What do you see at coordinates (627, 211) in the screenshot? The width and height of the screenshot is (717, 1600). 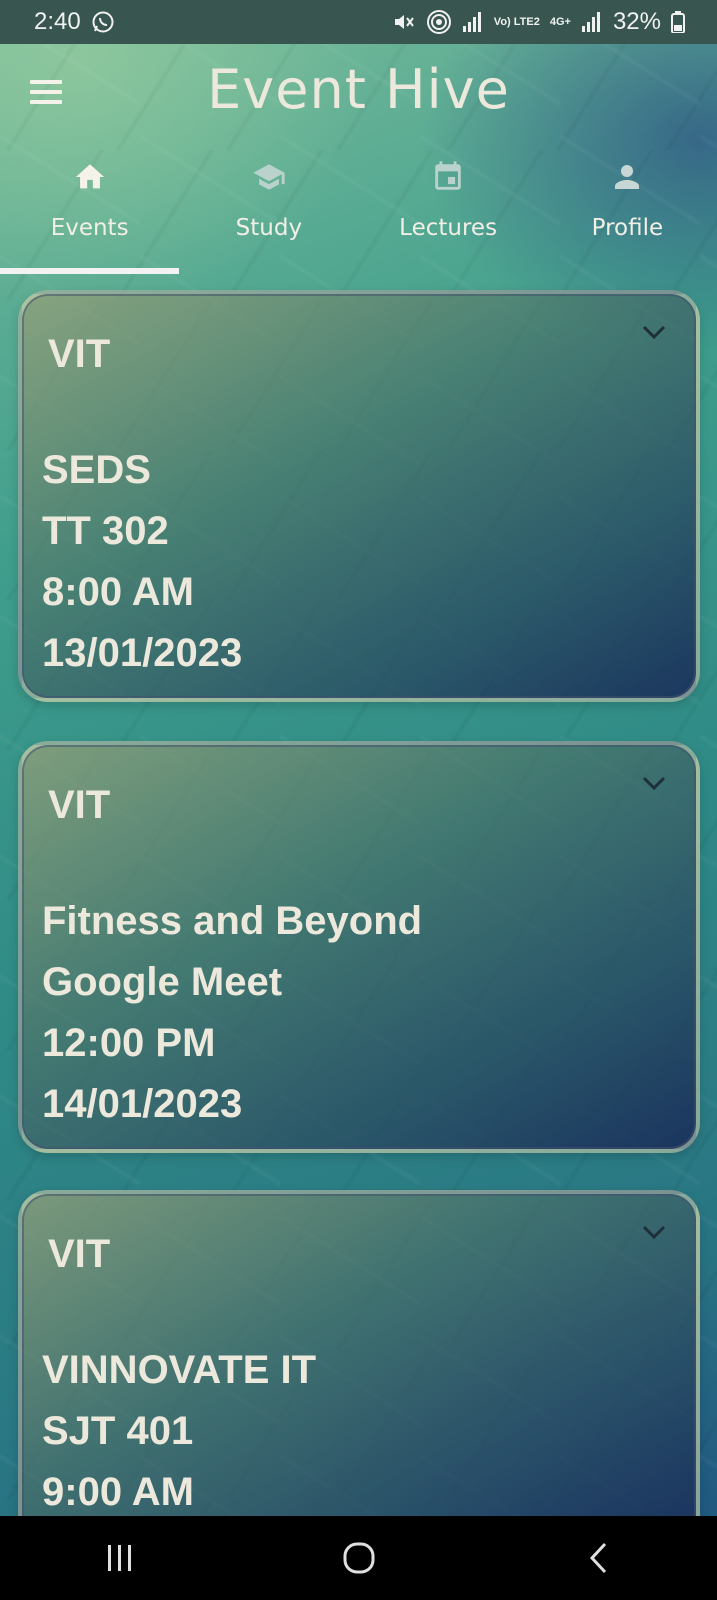 I see `tab-profile: Profile` at bounding box center [627, 211].